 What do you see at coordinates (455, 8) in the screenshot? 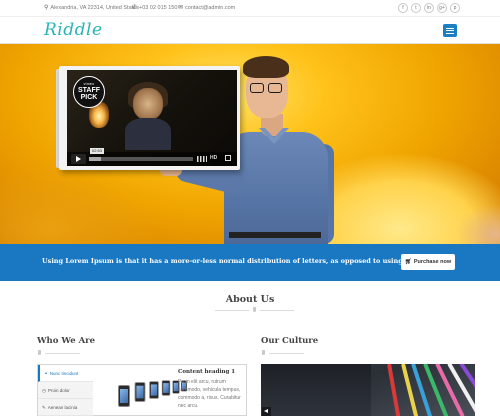
I see `pinterest-icon: p` at bounding box center [455, 8].